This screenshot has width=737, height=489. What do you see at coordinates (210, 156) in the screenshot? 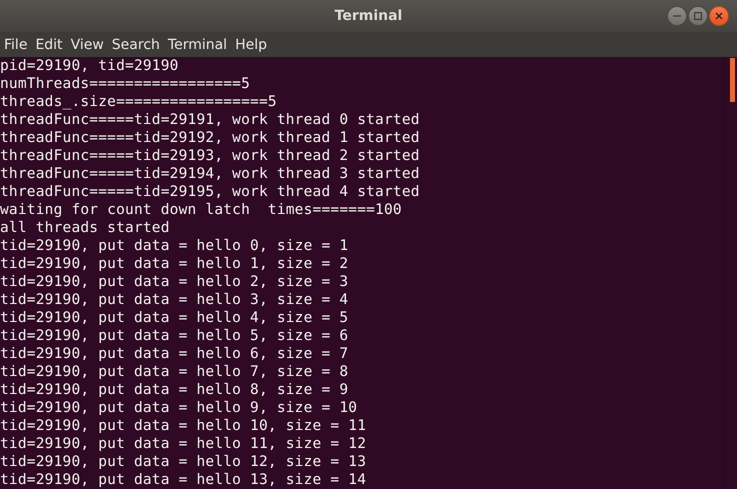
I see `output-line: threadFunc=====tid=29193, work thread 2 started` at bounding box center [210, 156].